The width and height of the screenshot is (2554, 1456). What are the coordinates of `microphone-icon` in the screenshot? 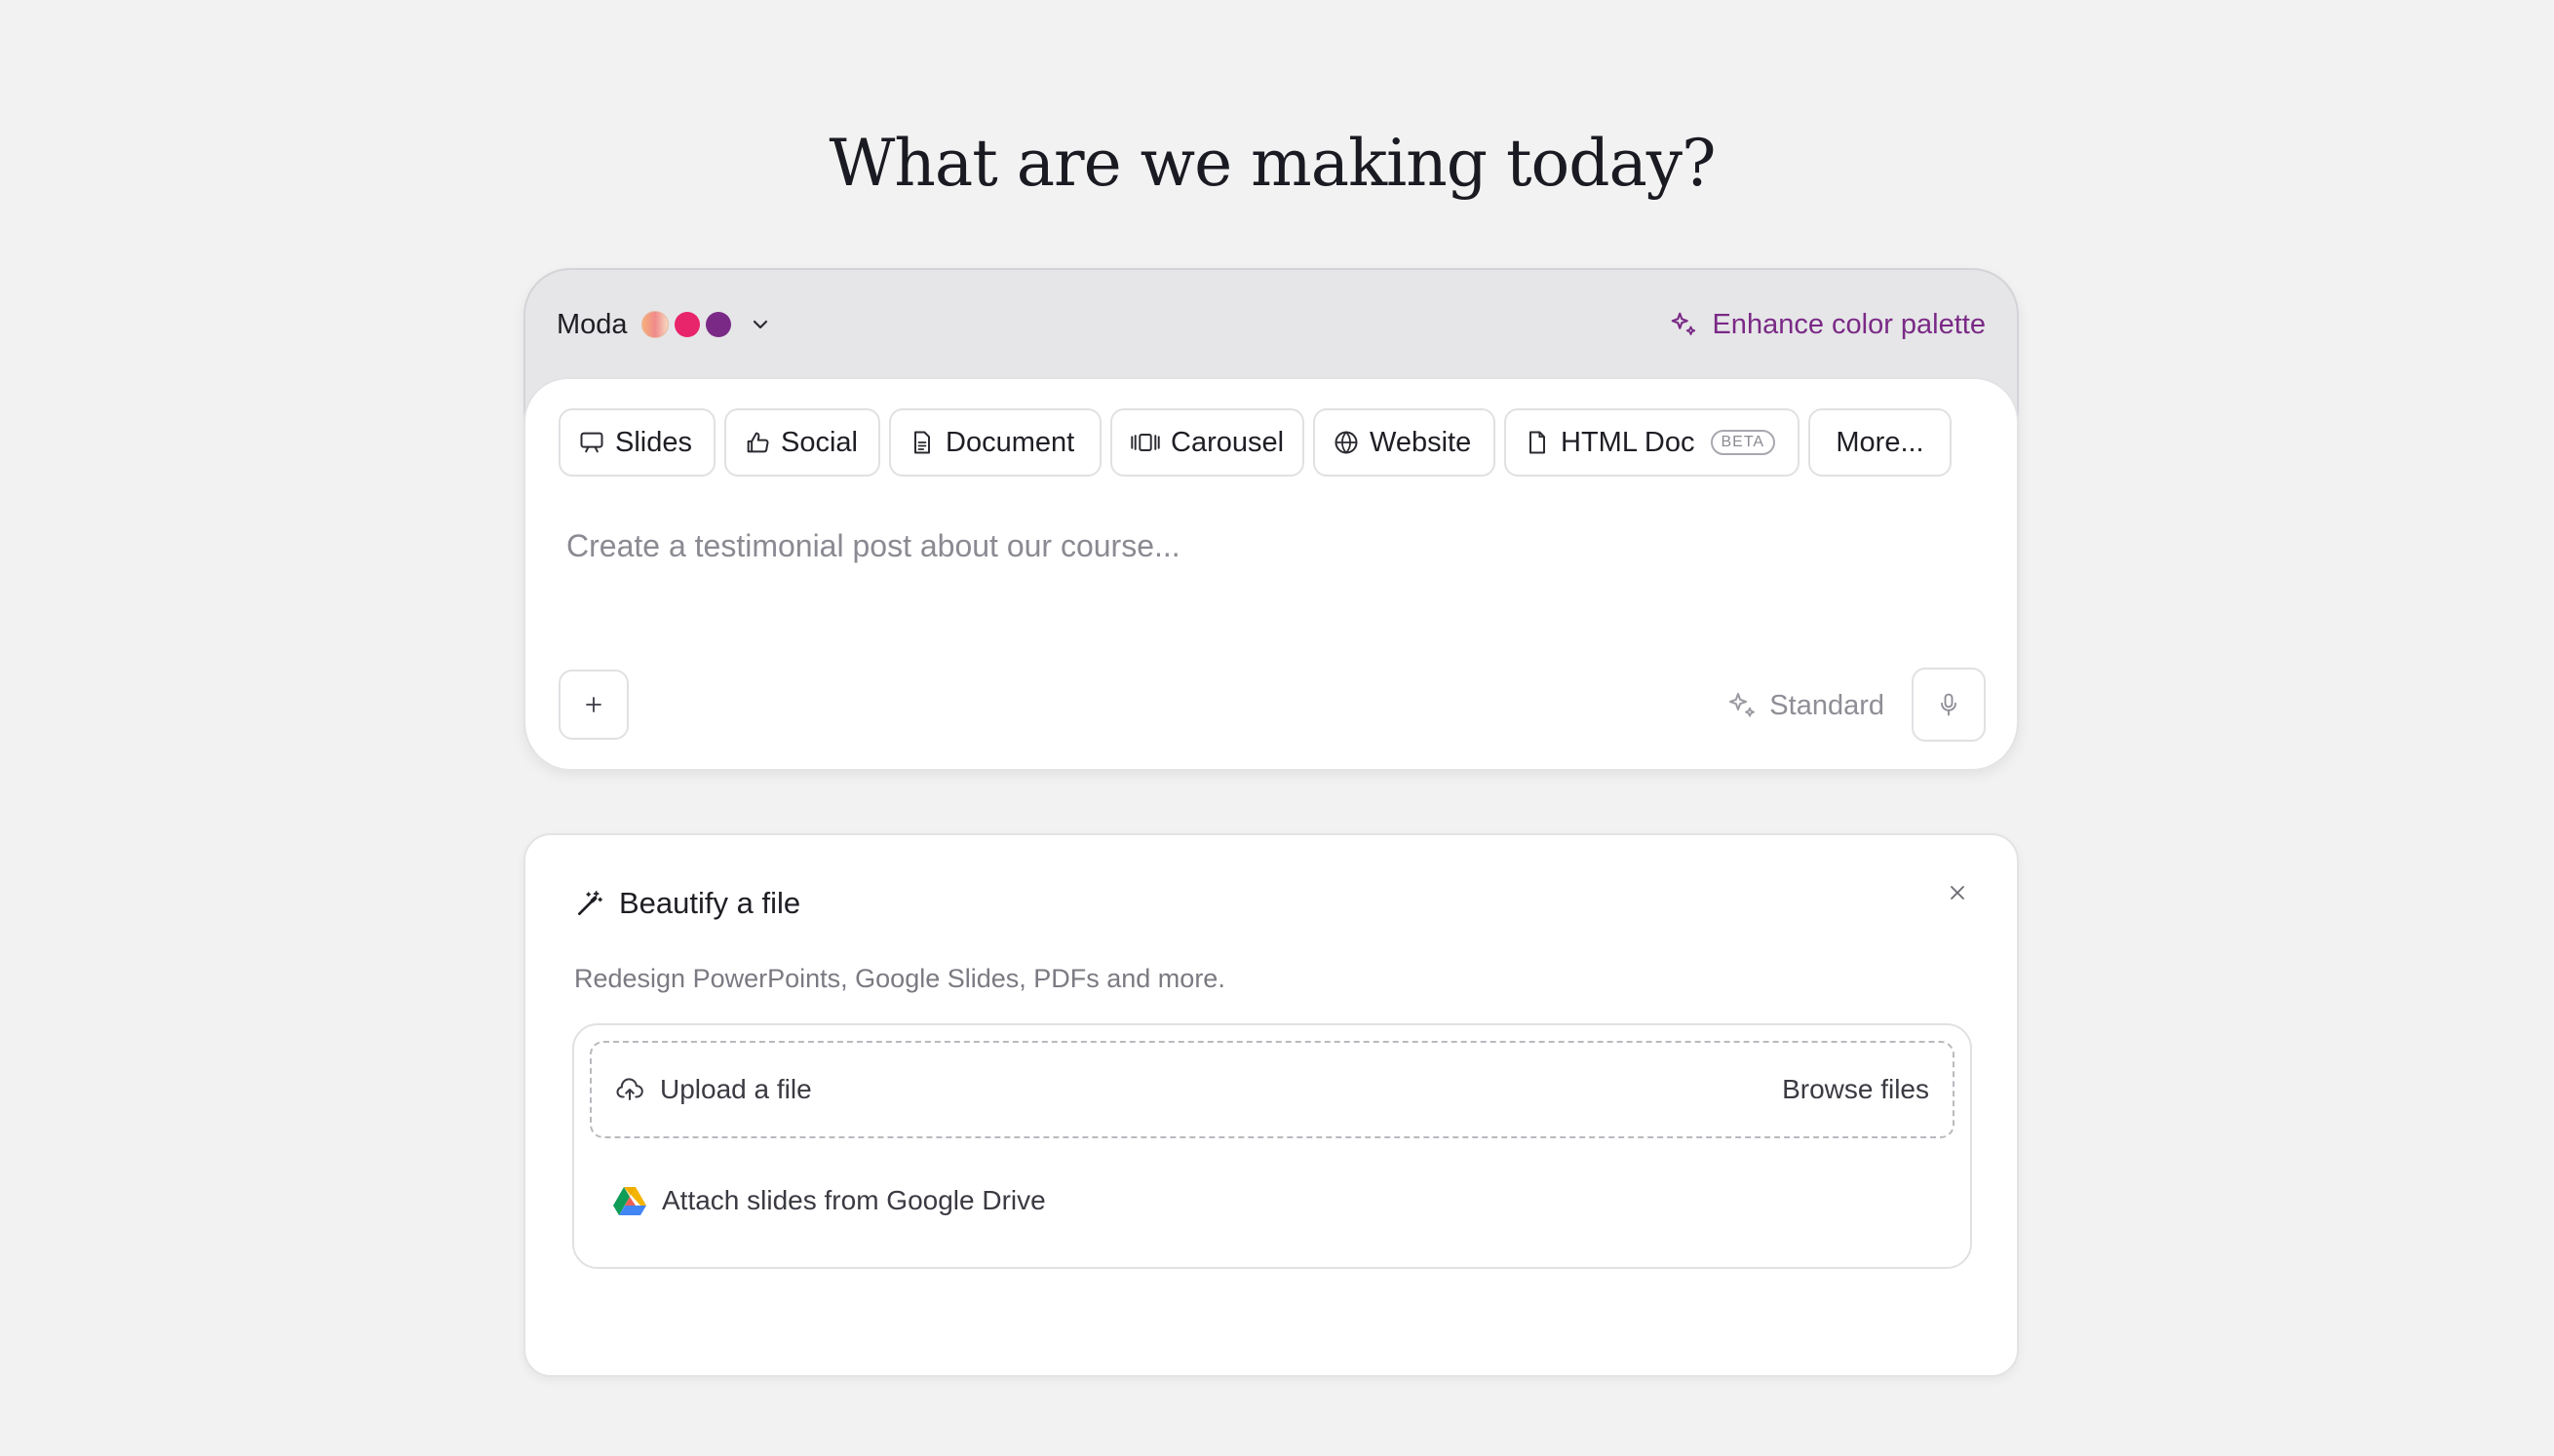 It's located at (1948, 704).